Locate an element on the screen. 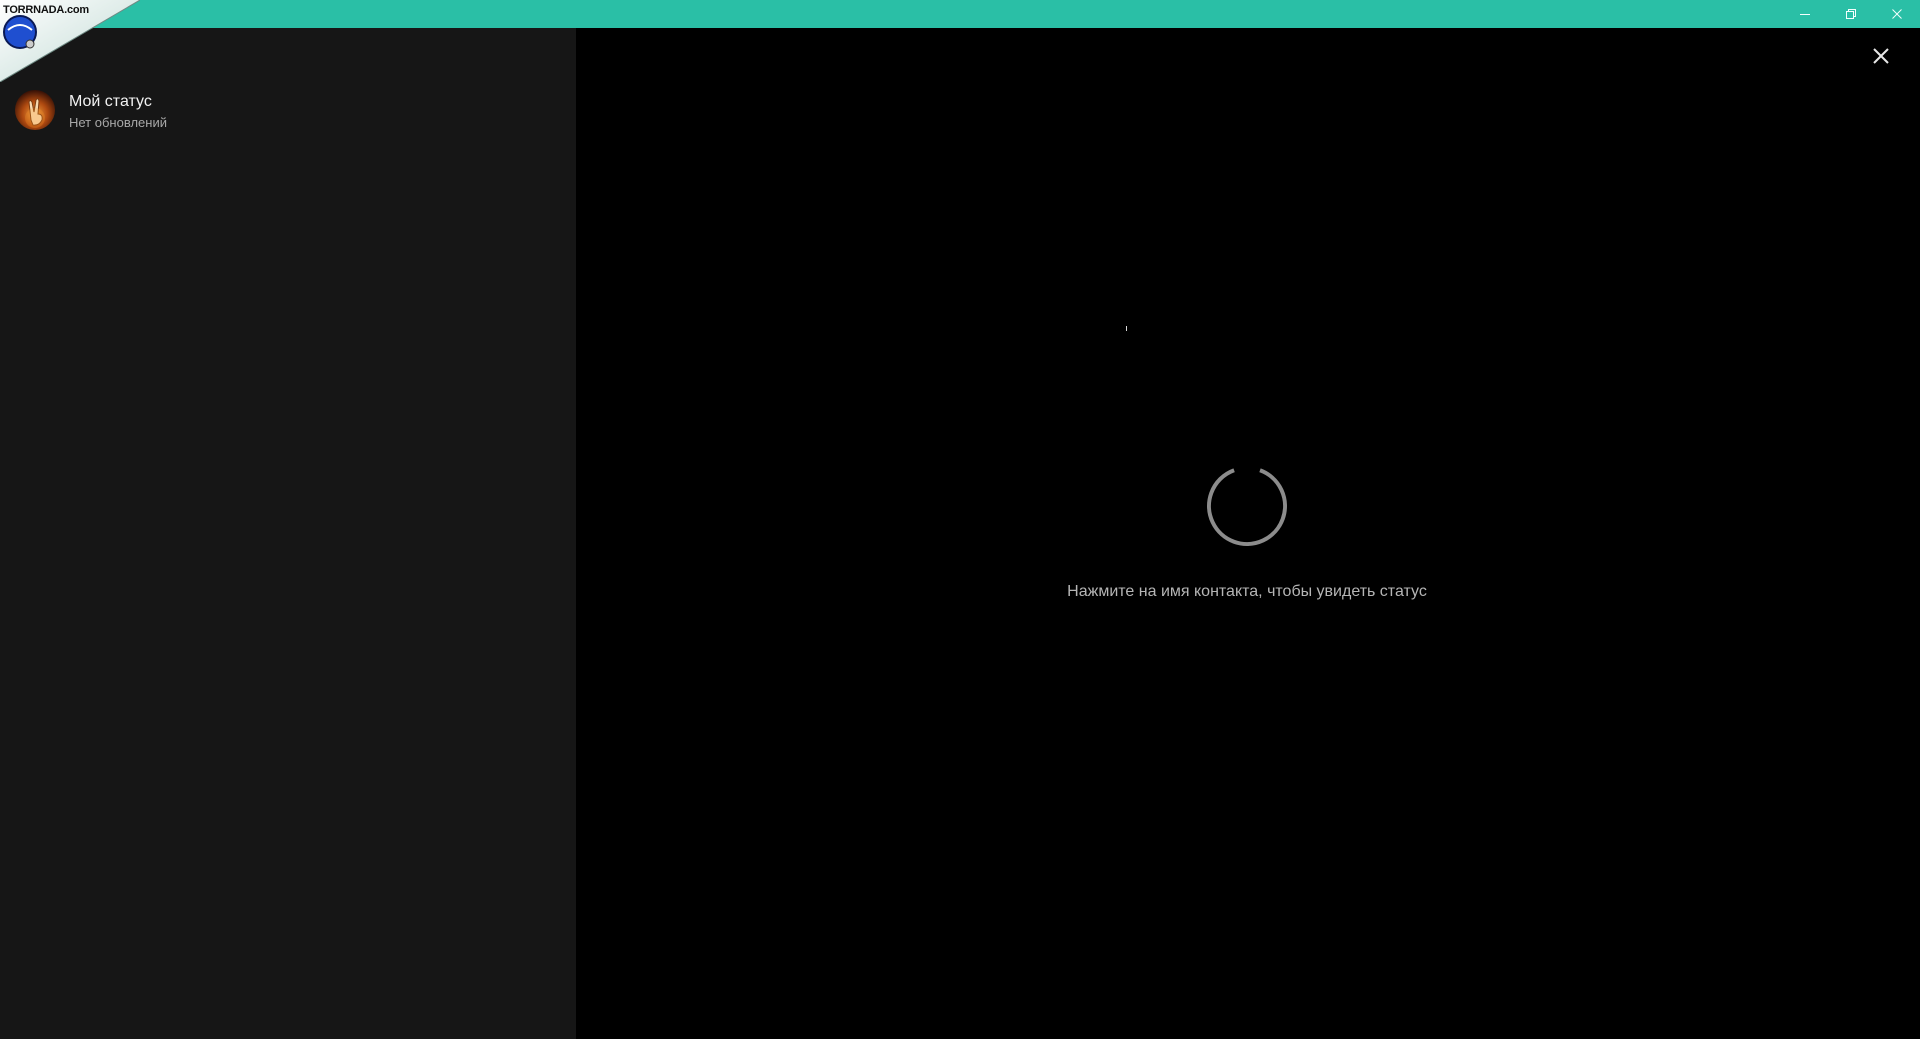 The image size is (1920, 1039). loading-spinner-icon is located at coordinates (1247, 506).